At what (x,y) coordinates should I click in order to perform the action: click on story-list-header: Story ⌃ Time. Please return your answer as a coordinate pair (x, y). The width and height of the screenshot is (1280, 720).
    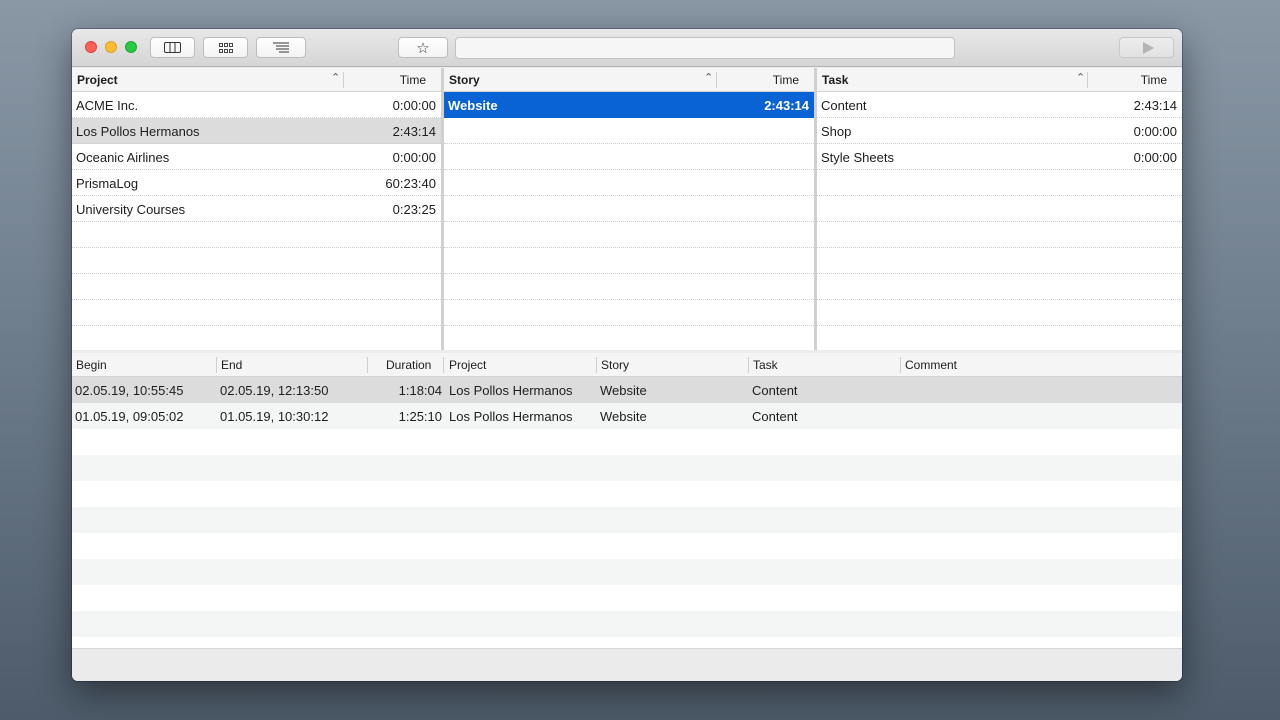
    Looking at the image, I should click on (629, 80).